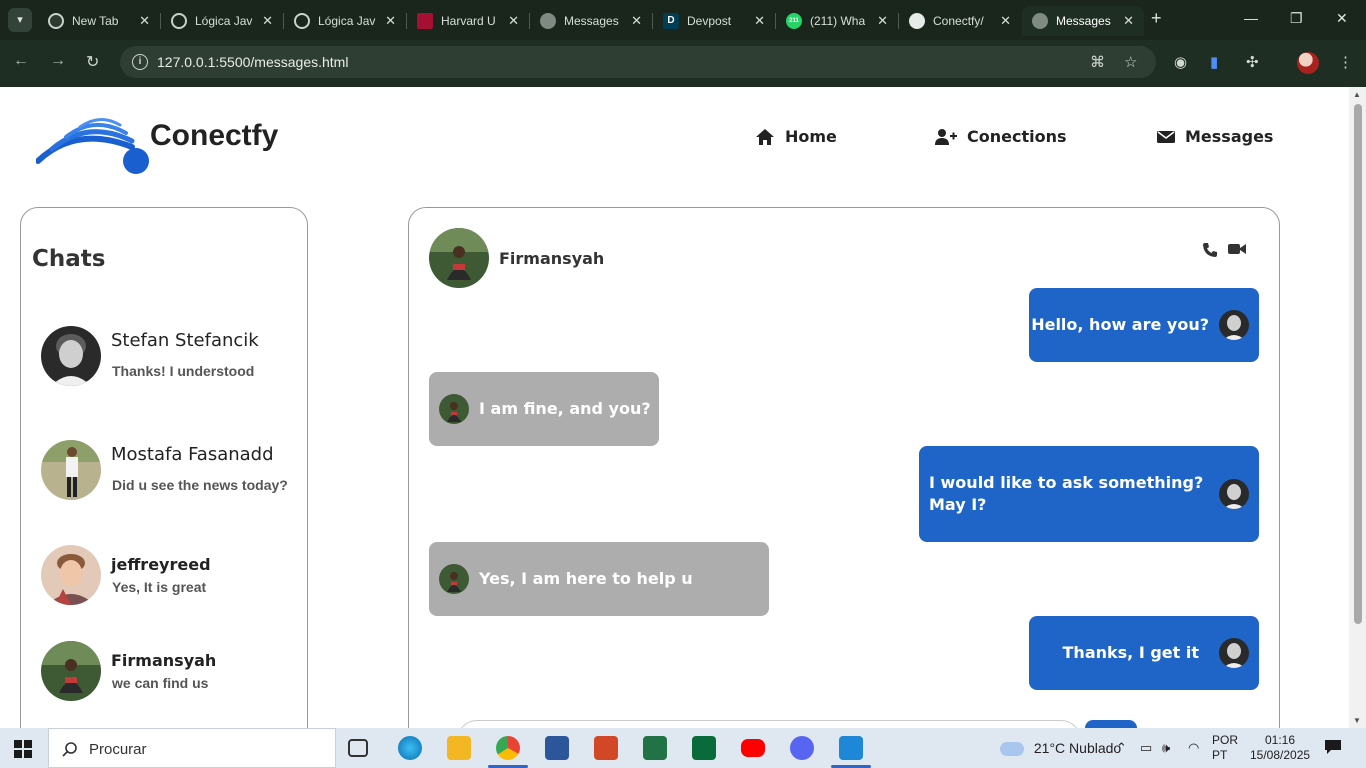  Describe the element at coordinates (704, 748) in the screenshot. I see `store-app-icon` at that location.